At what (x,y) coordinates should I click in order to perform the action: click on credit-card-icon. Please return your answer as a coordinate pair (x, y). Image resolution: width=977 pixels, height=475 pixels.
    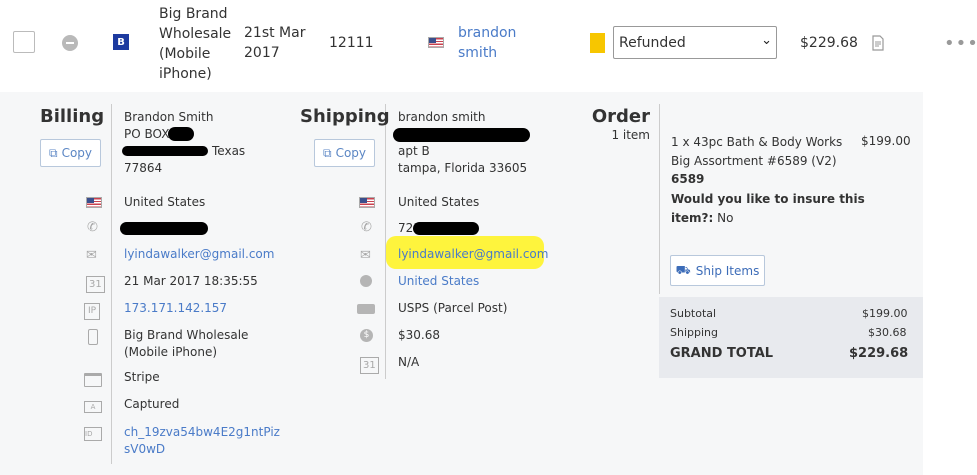
    Looking at the image, I should click on (93, 380).